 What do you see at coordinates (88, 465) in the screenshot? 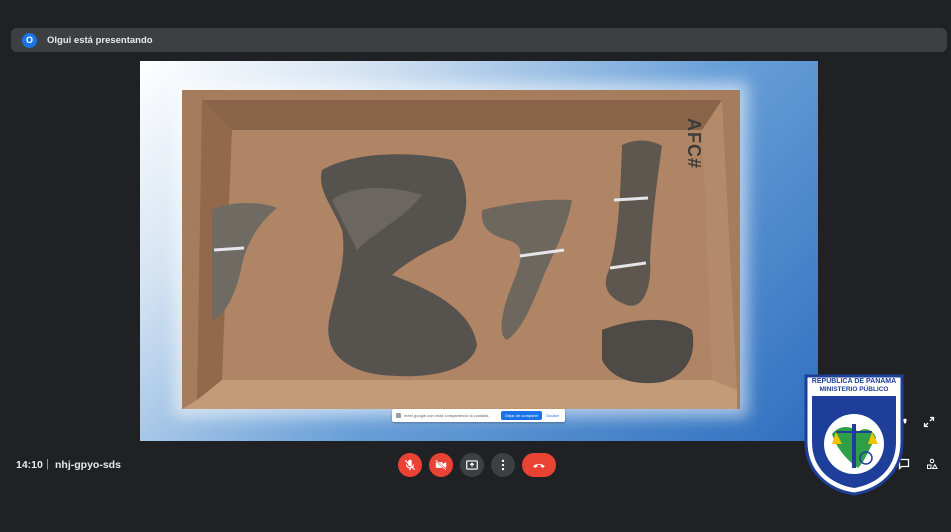
I see `meeting-code: nhj-gpyo-sds` at bounding box center [88, 465].